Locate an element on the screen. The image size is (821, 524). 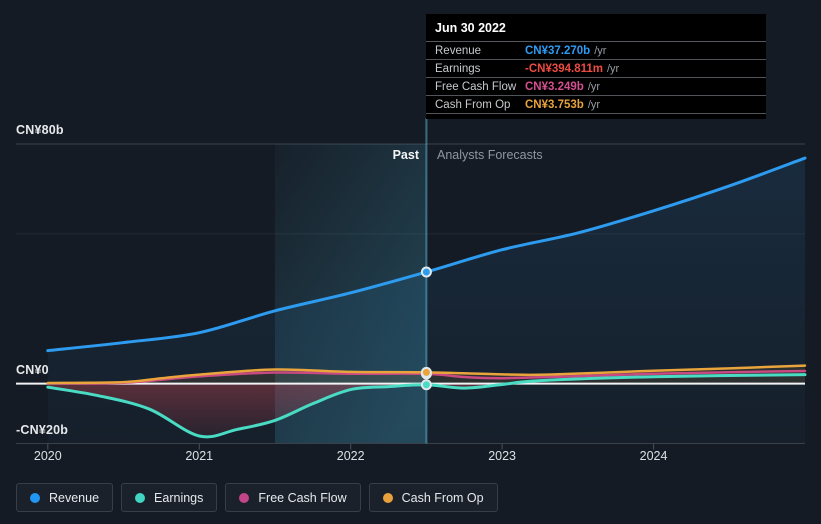
tooltip-label: Revenue is located at coordinates (458, 50).